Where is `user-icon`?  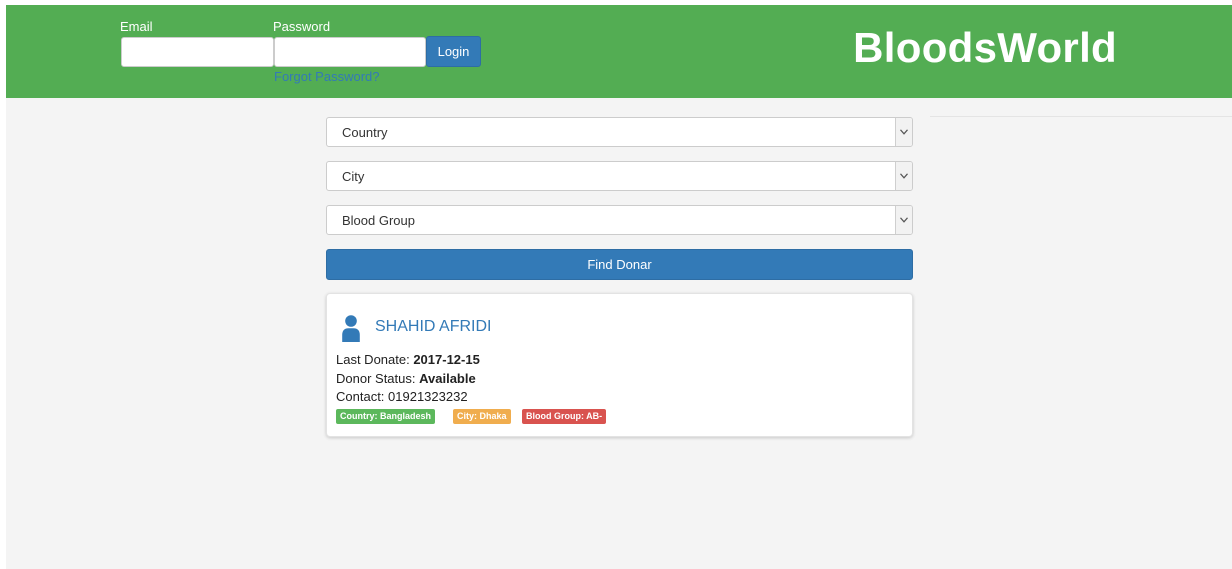 user-icon is located at coordinates (351, 328).